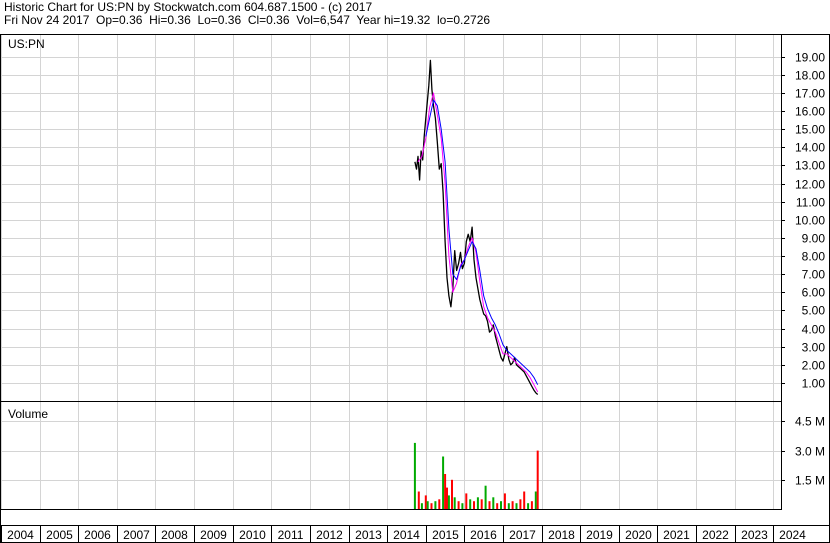  I want to click on price-y-tick-label: 19.00, so click(810, 58).